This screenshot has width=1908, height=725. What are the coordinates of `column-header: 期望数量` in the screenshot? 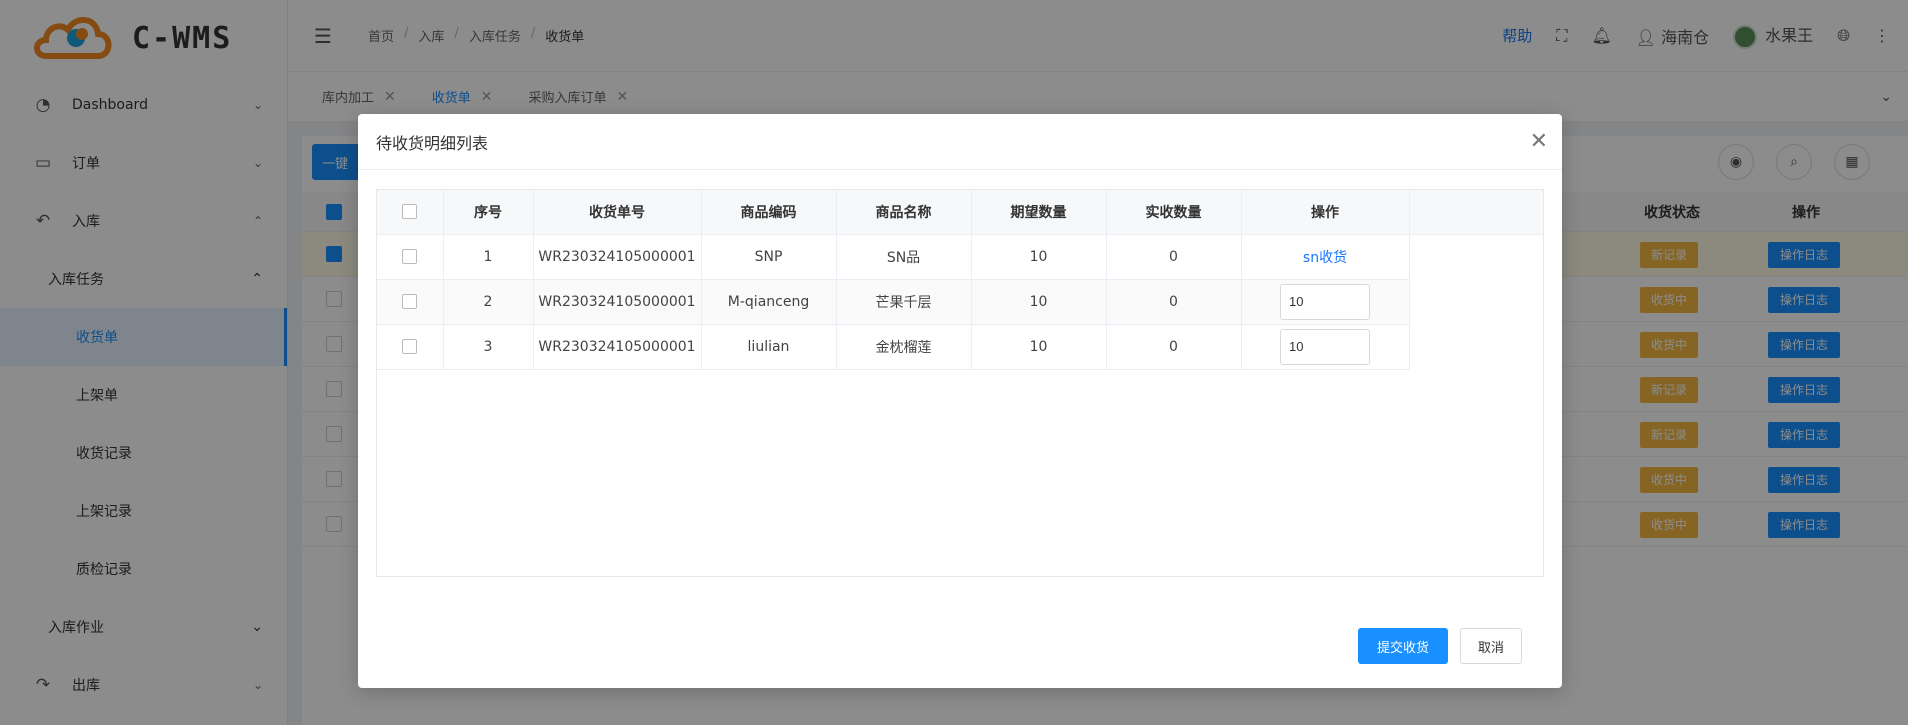 It's located at (1039, 212).